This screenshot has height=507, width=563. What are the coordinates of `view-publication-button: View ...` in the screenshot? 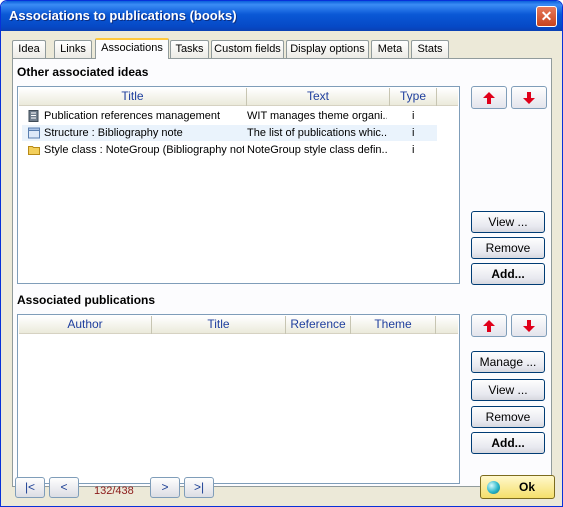 It's located at (508, 390).